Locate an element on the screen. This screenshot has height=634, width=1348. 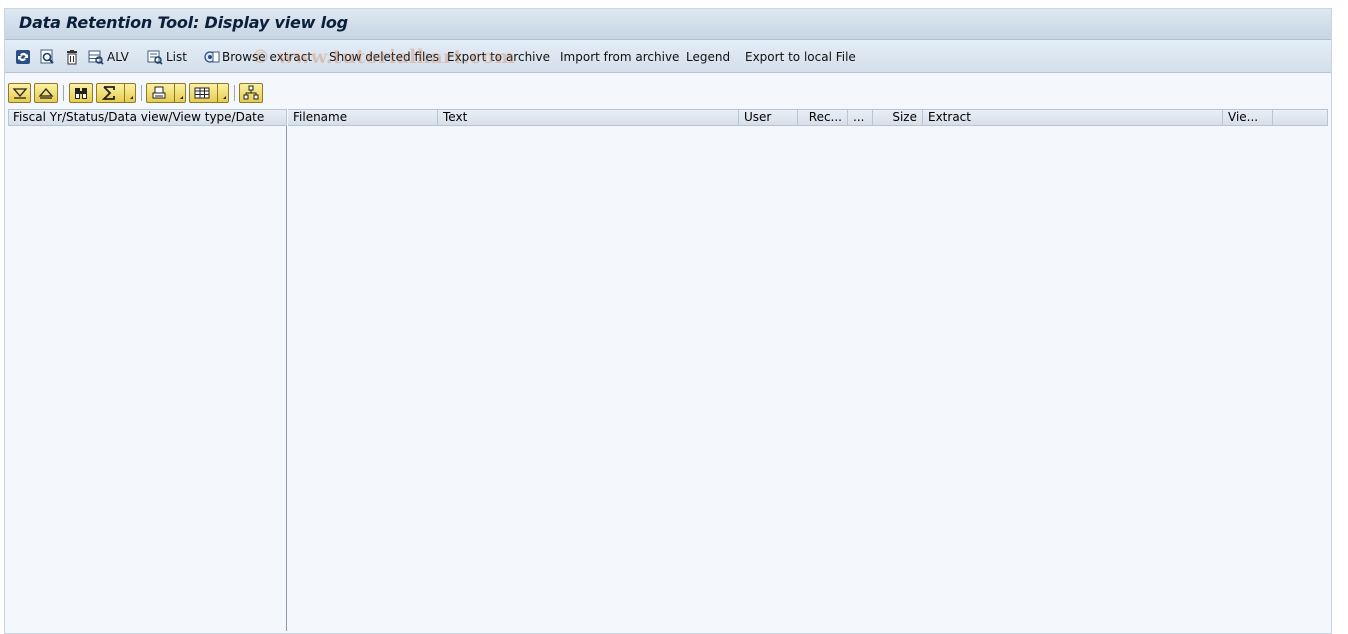
display-button is located at coordinates (47, 57).